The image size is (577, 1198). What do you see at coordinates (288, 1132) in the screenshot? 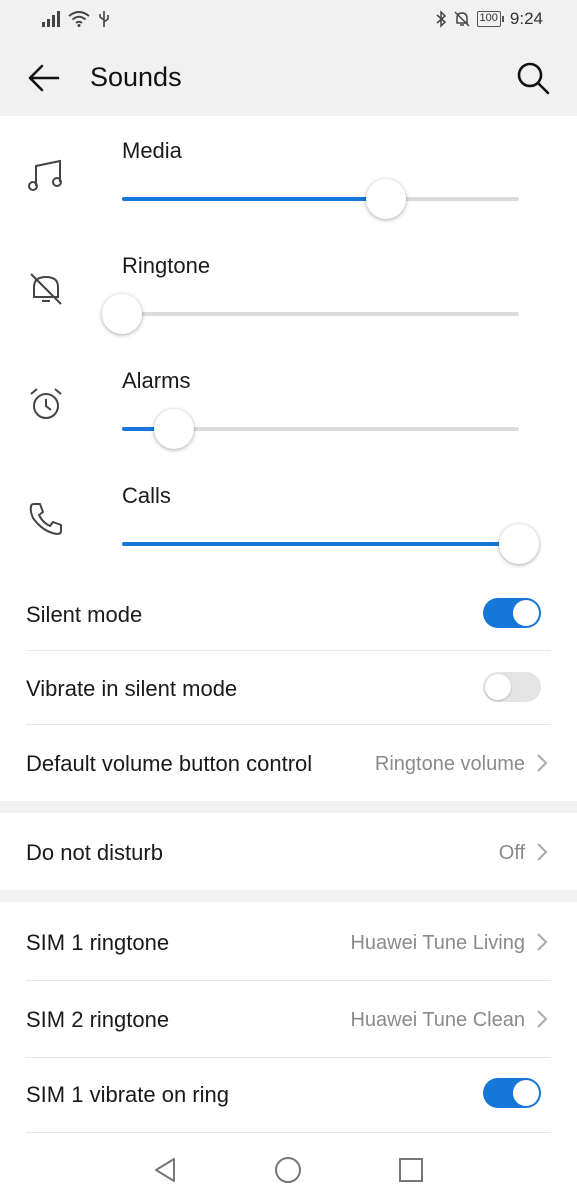
I see `divider` at bounding box center [288, 1132].